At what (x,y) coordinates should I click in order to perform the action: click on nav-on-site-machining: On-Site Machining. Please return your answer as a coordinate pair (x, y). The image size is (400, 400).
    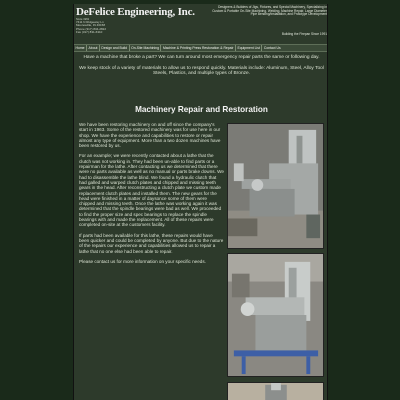
    Looking at the image, I should click on (146, 48).